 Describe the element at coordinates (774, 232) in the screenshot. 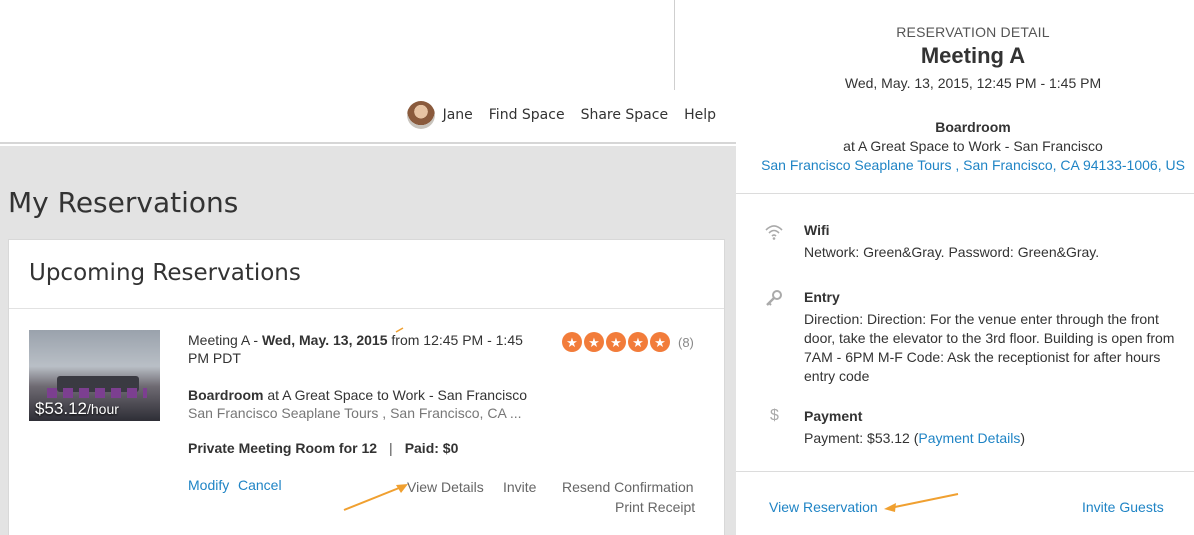

I see `wifi-icon` at that location.